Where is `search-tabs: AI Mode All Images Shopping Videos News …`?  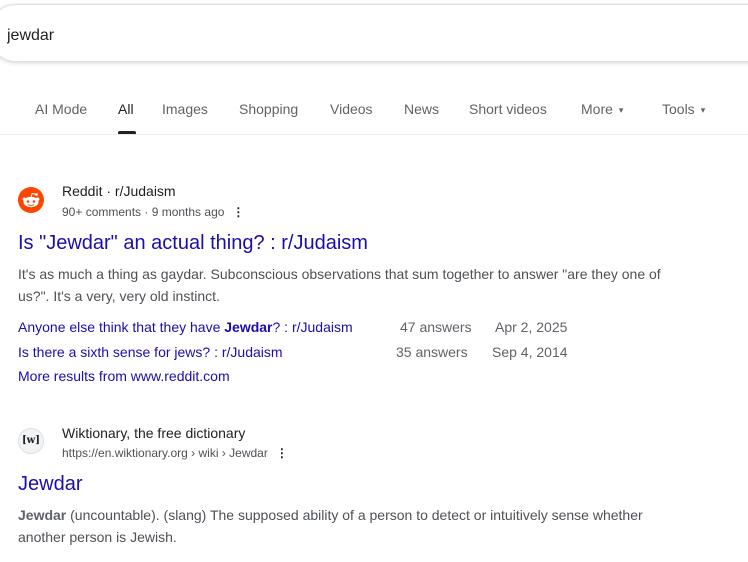
search-tabs: AI Mode All Images Shopping Videos News … is located at coordinates (374, 116).